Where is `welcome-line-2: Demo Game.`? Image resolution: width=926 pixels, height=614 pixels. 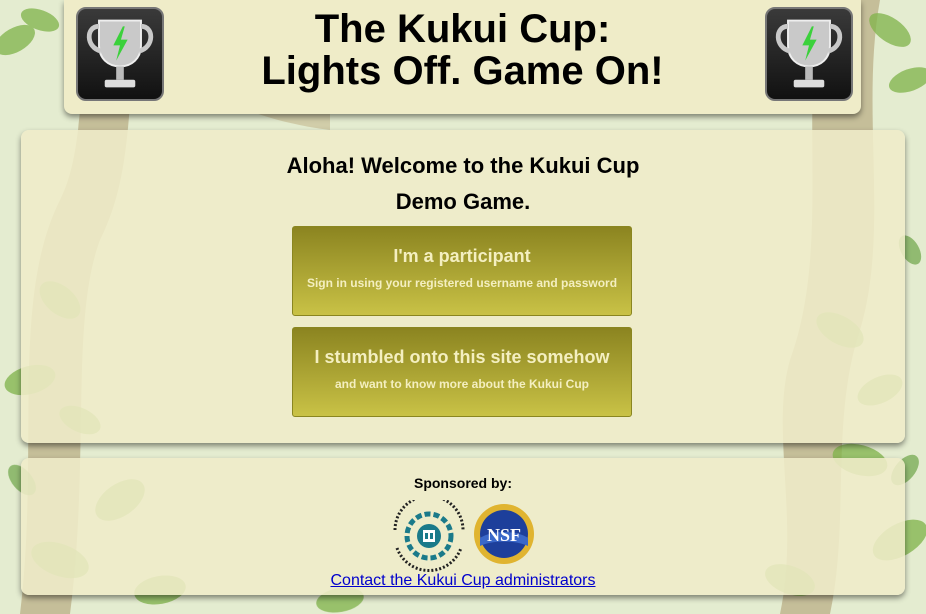 welcome-line-2: Demo Game. is located at coordinates (463, 201).